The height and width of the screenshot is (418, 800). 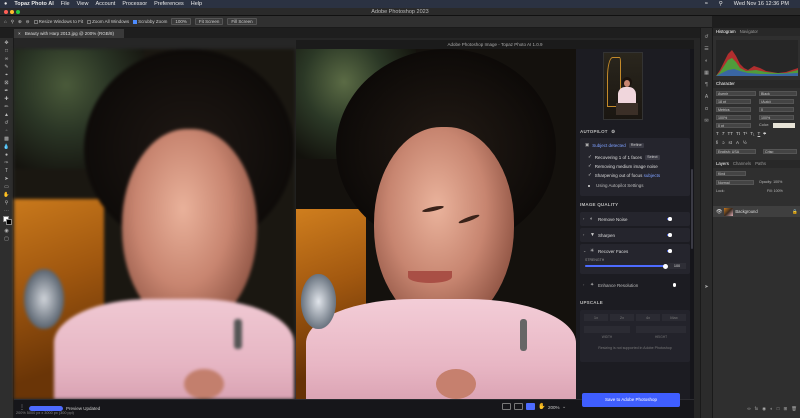 What do you see at coordinates (771, 409) in the screenshot?
I see `adjustment-layer-icon: ◐` at bounding box center [771, 409].